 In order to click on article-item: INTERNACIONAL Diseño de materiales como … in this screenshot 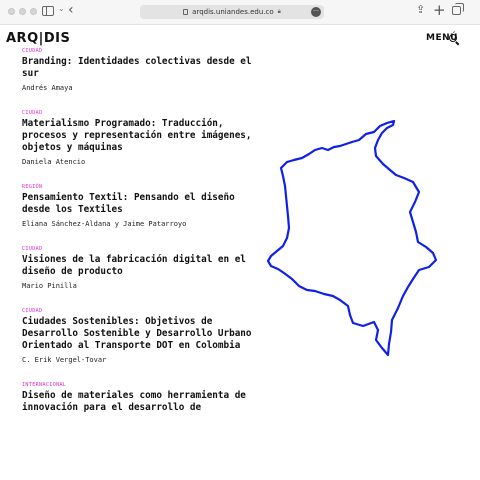, I will do `click(138, 398)`.